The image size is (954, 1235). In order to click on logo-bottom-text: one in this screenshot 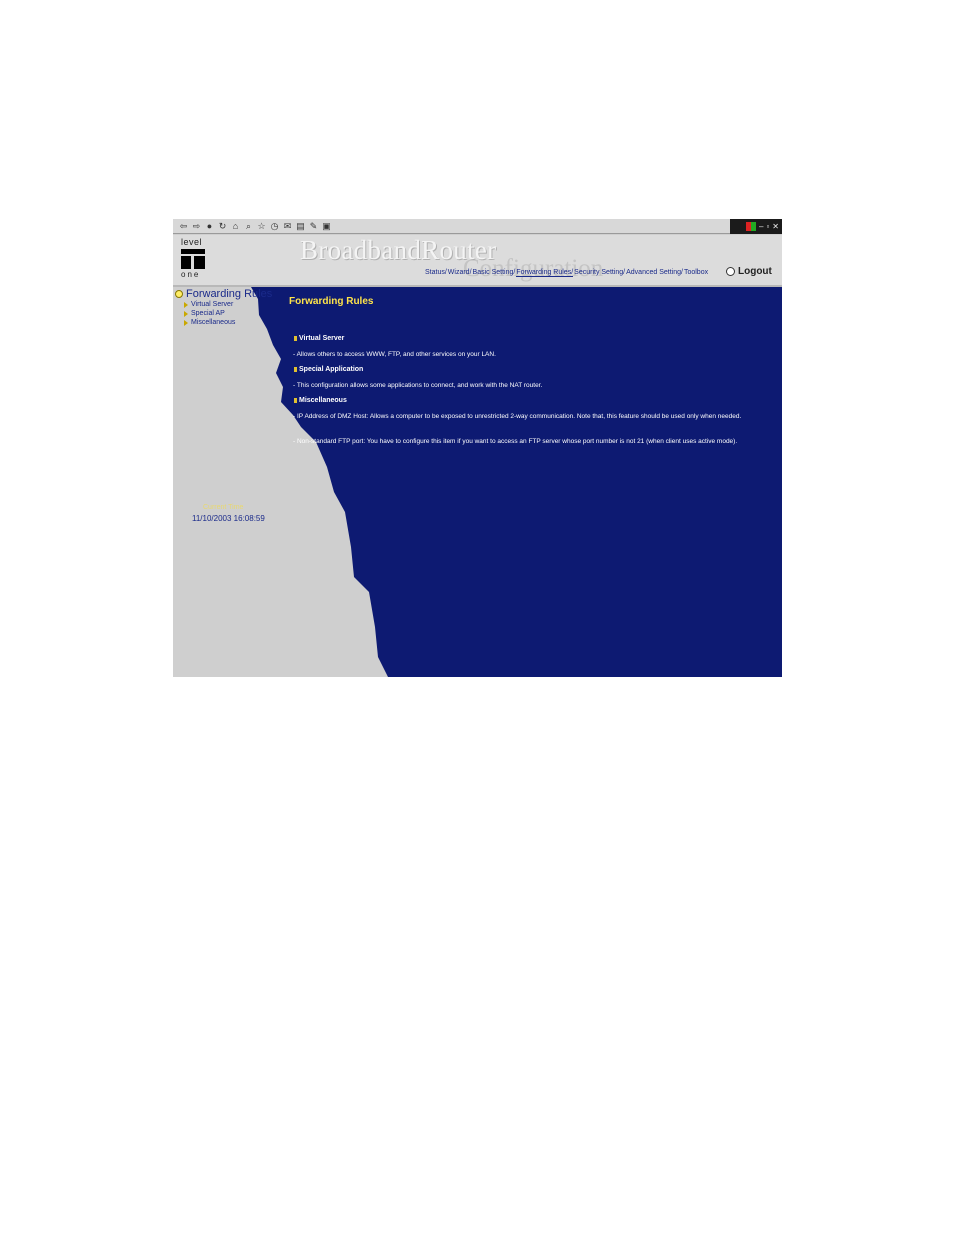, I will do `click(191, 274)`.